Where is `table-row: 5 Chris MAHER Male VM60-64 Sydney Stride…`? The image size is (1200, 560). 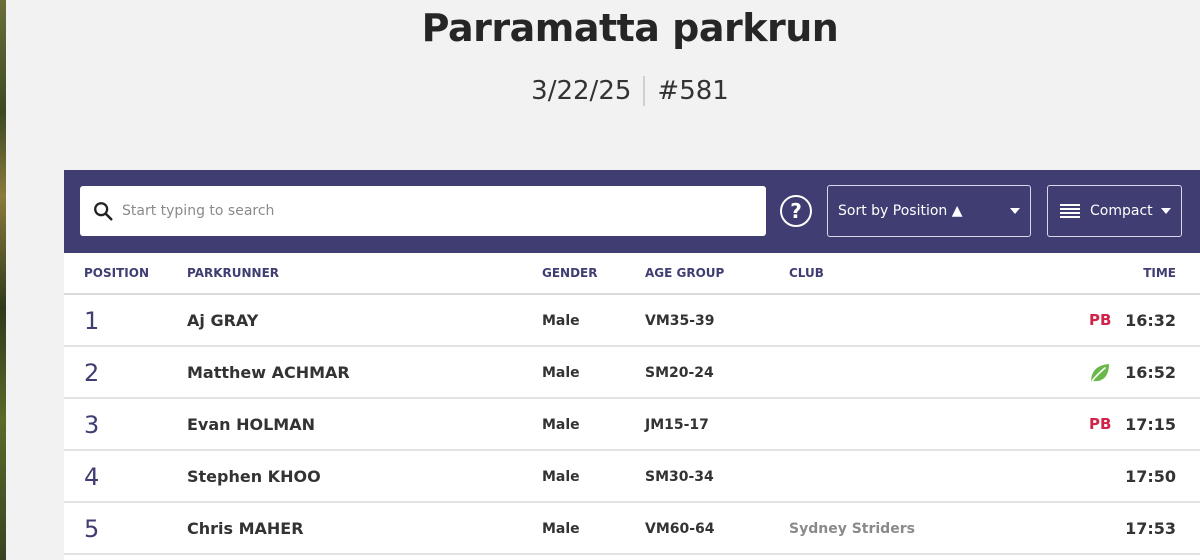 table-row: 5 Chris MAHER Male VM60-64 Sydney Stride… is located at coordinates (632, 529).